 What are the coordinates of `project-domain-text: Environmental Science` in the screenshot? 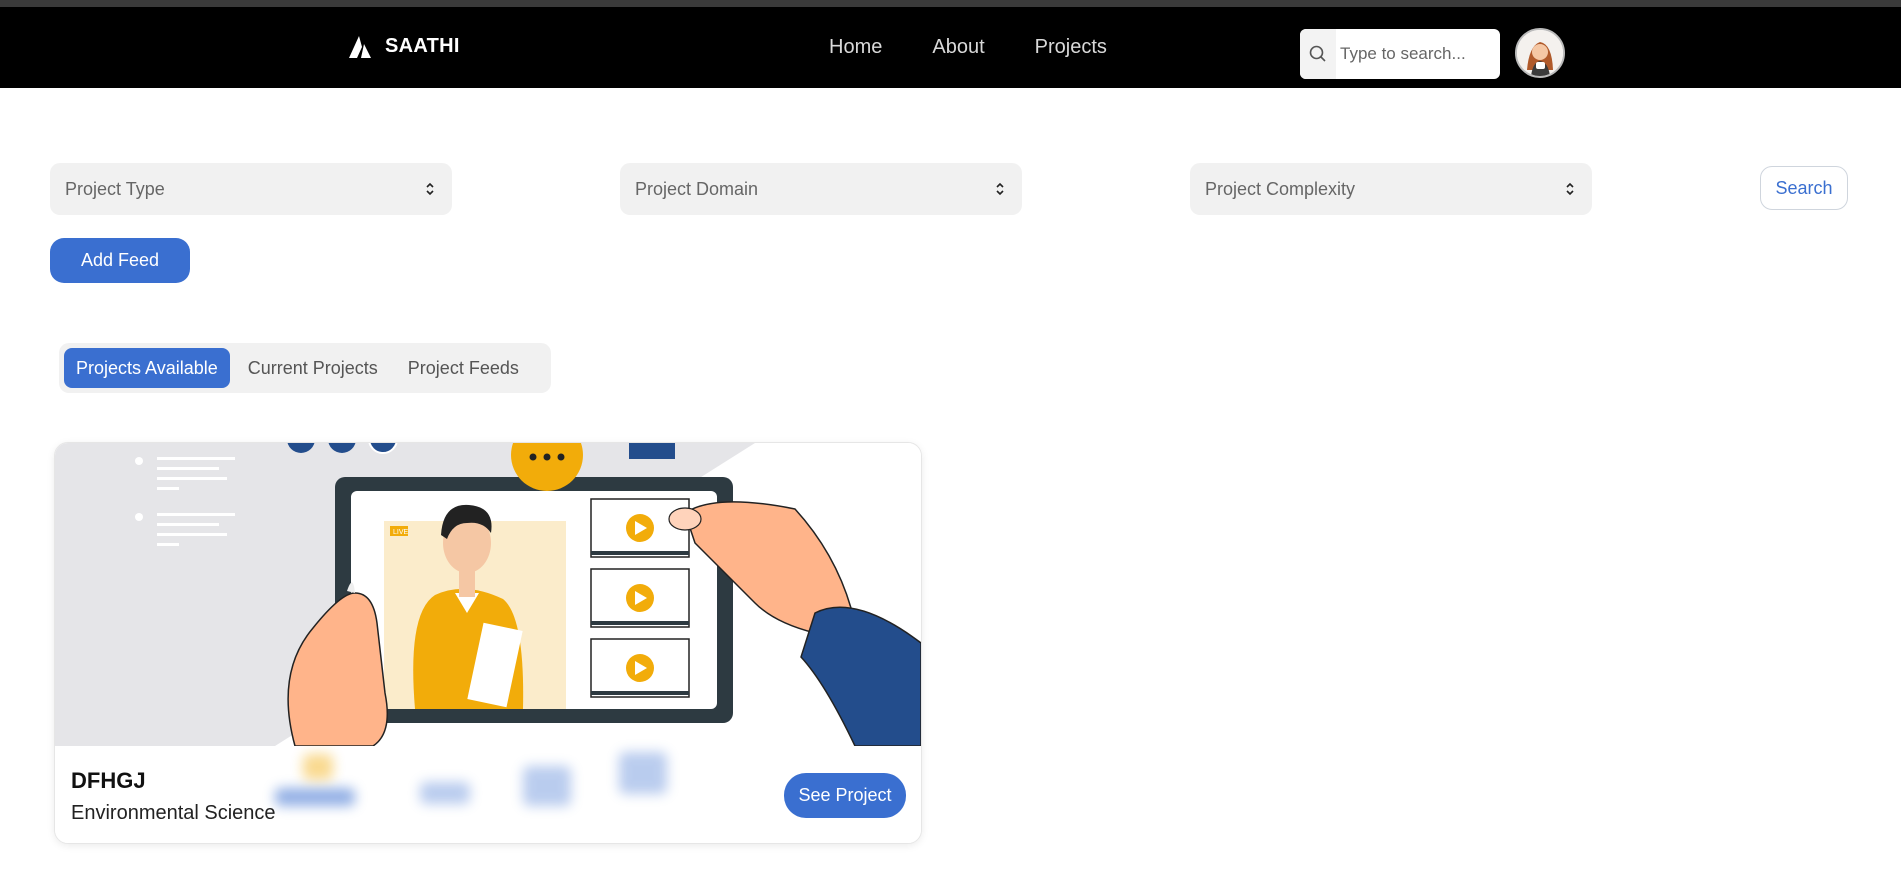 It's located at (173, 813).